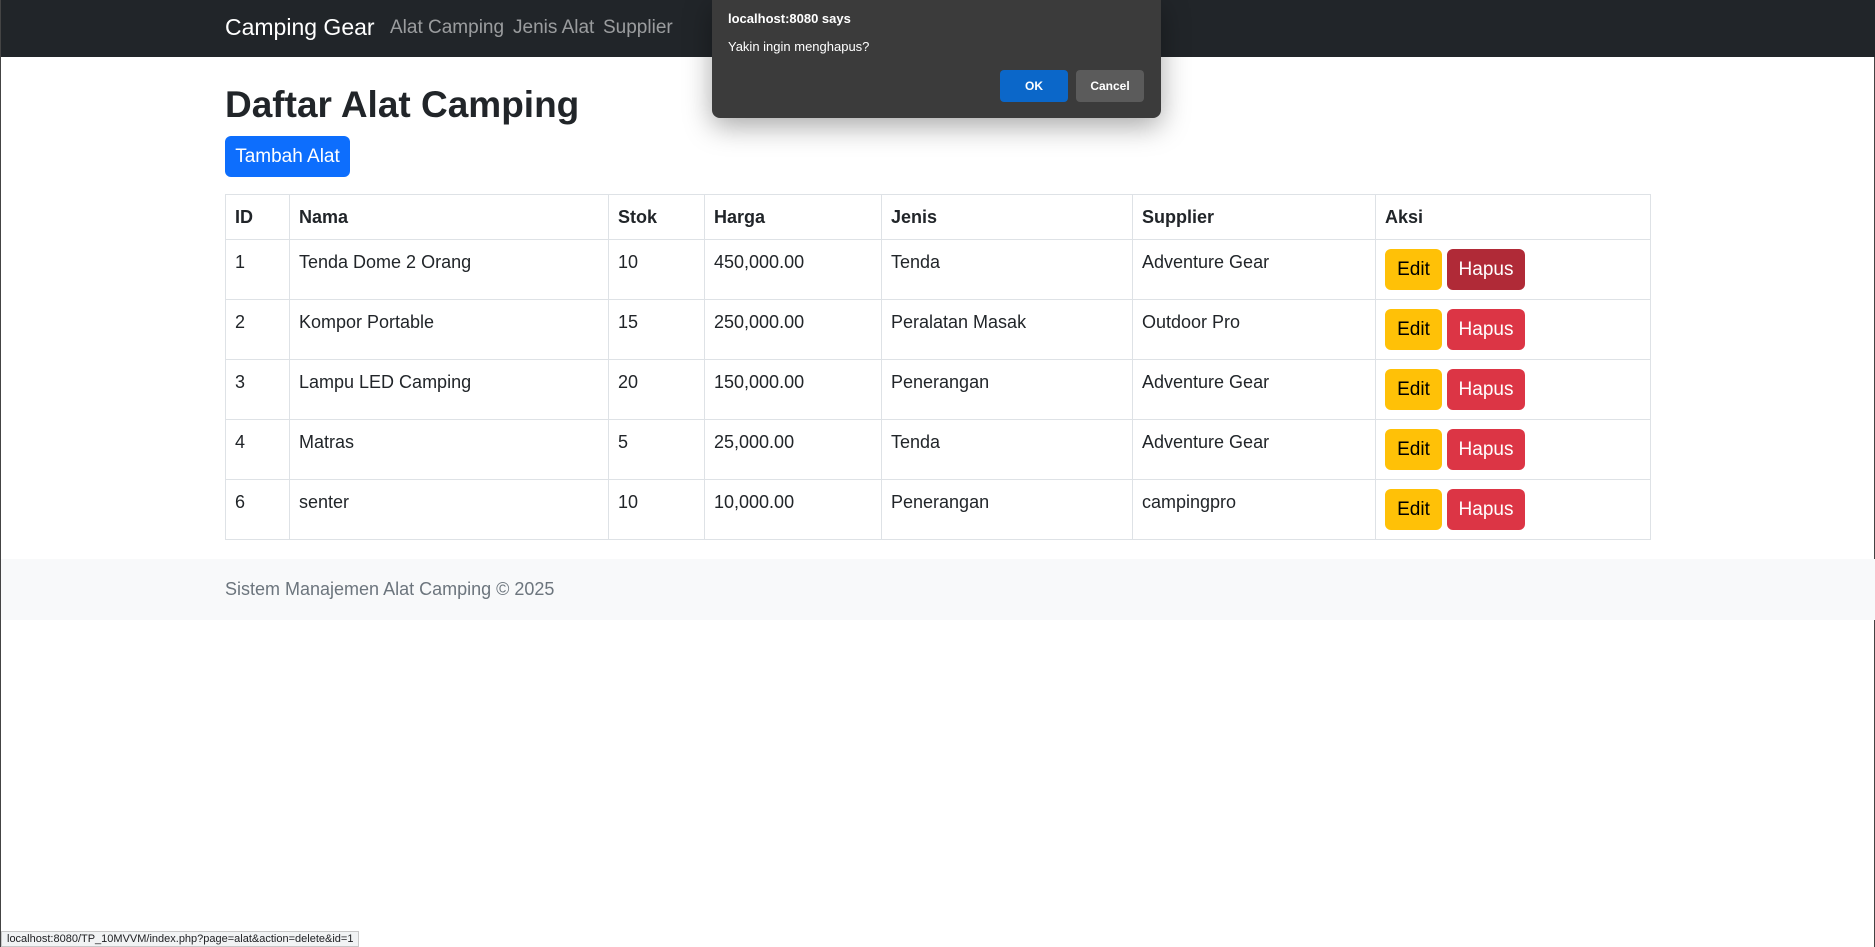 Image resolution: width=1875 pixels, height=947 pixels. What do you see at coordinates (287, 156) in the screenshot?
I see `add-item-button: Tambah Alat` at bounding box center [287, 156].